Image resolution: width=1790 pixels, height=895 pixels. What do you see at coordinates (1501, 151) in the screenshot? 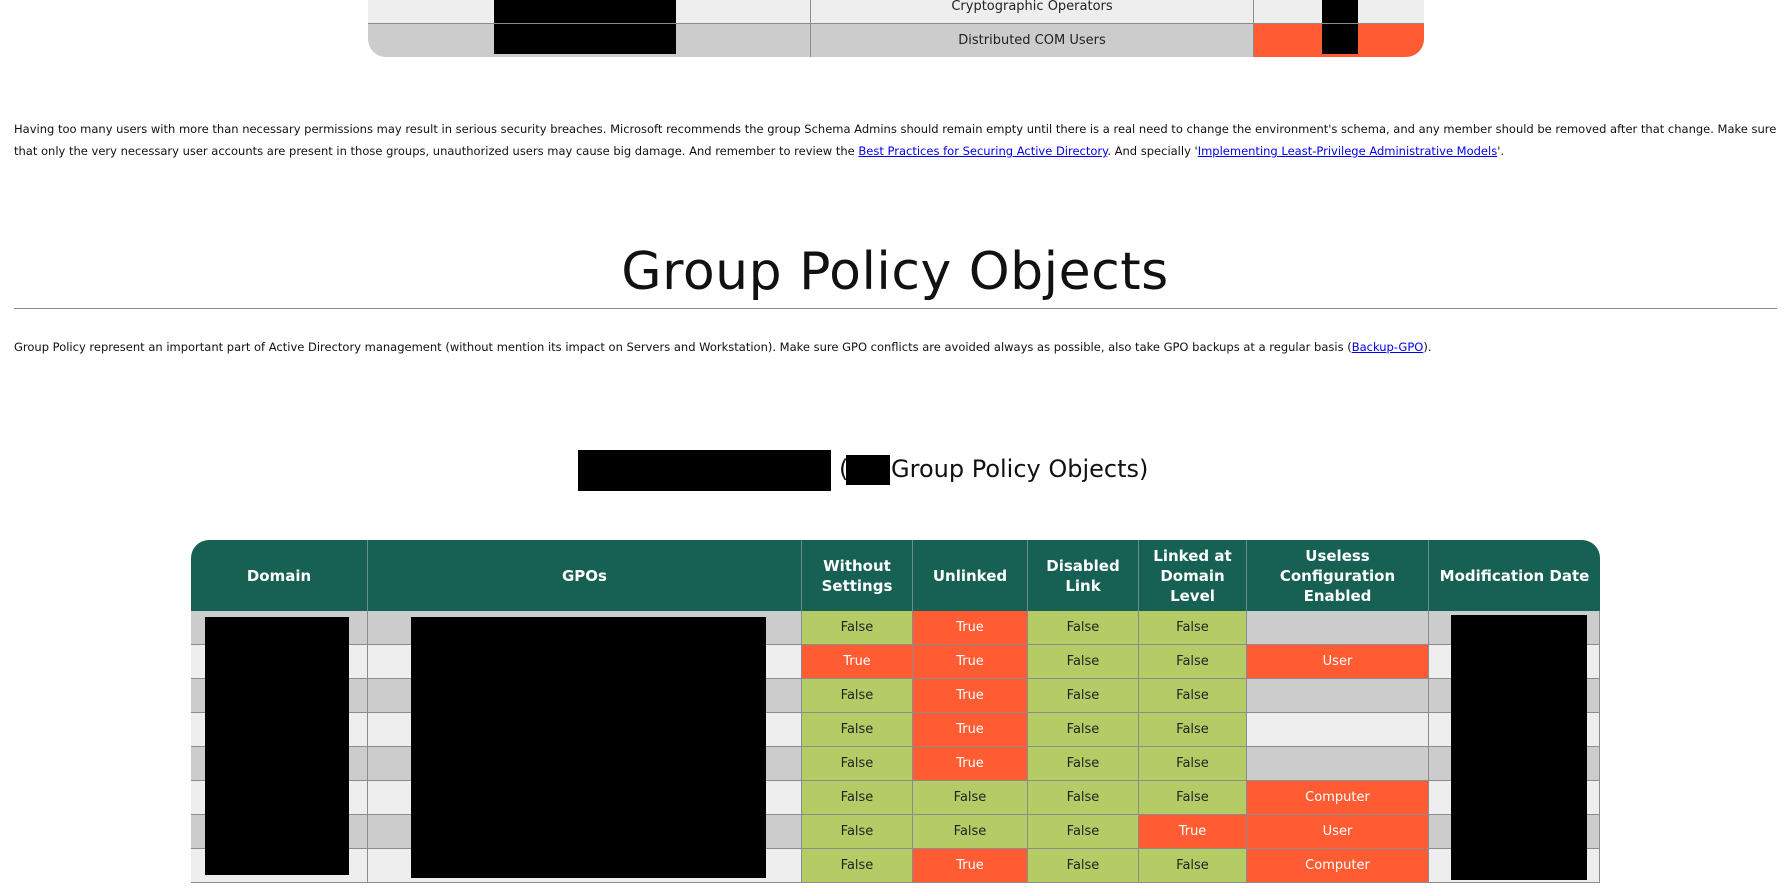
I see `paragraph-text: '.` at bounding box center [1501, 151].